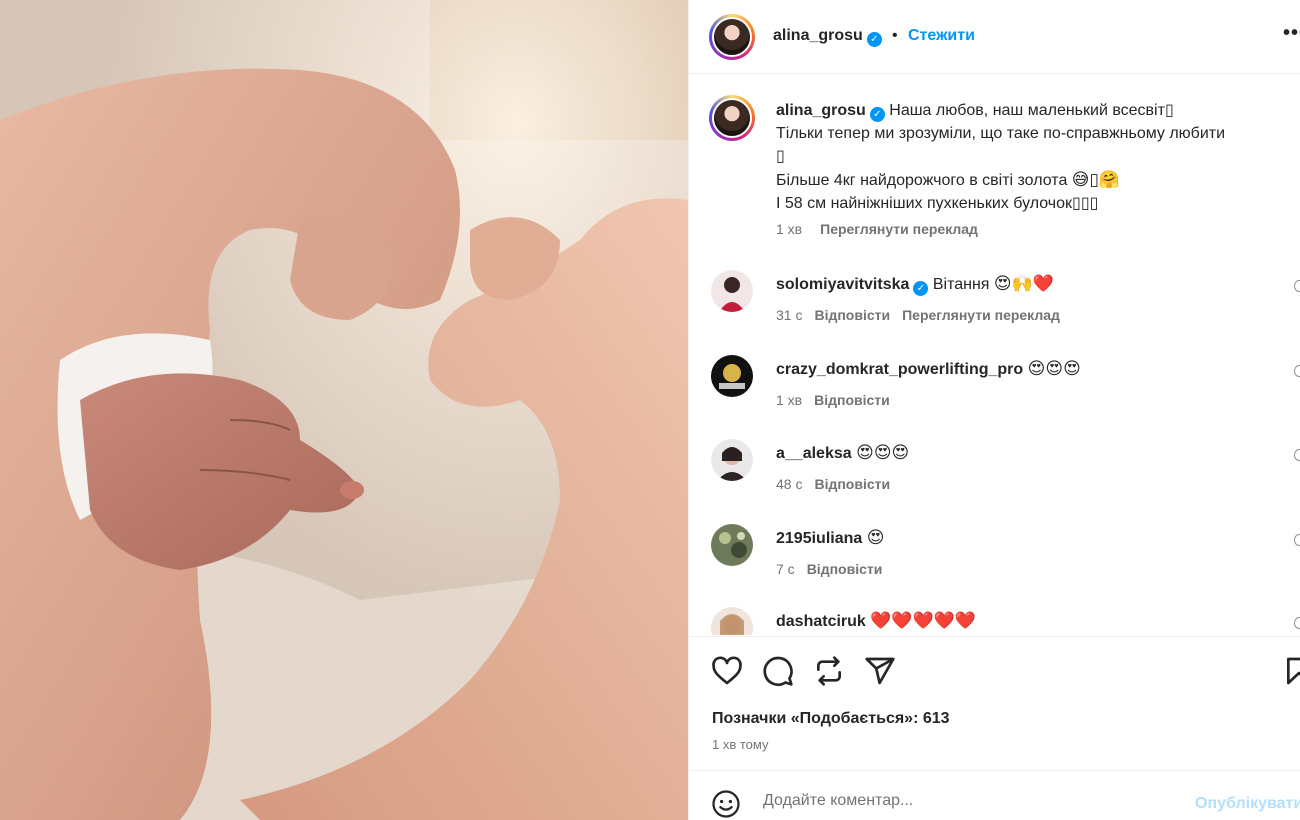 This screenshot has height=820, width=1300. Describe the element at coordinates (789, 484) in the screenshot. I see `comment-time: 48 с` at that location.